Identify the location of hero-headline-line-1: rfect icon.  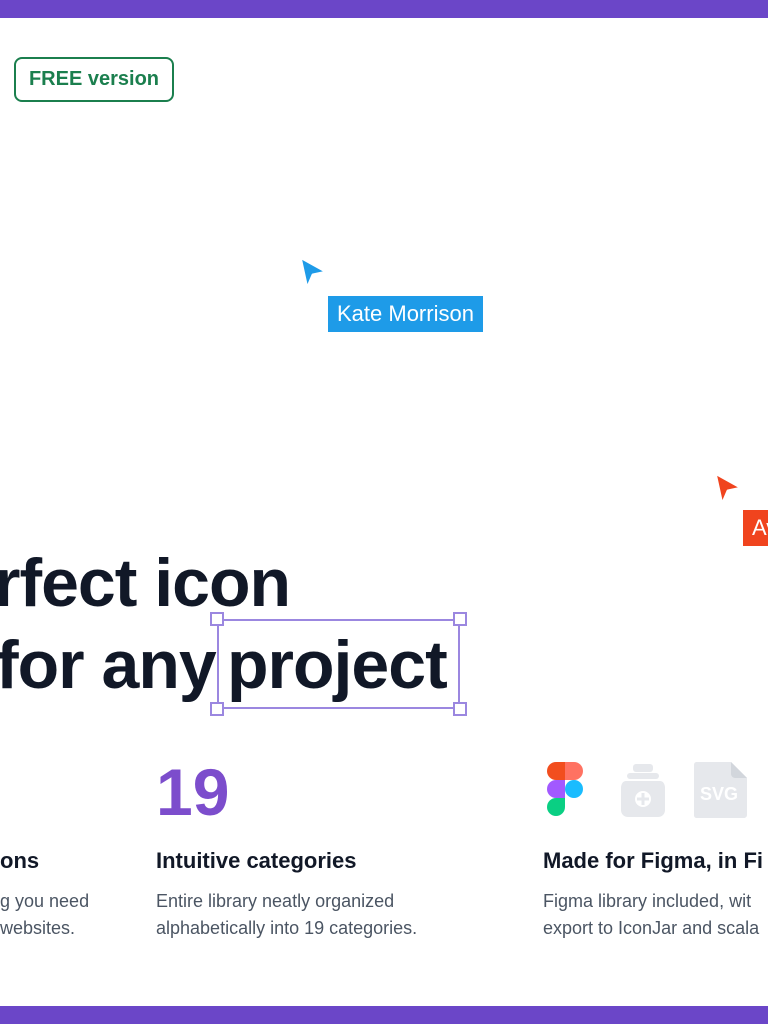
(145, 583).